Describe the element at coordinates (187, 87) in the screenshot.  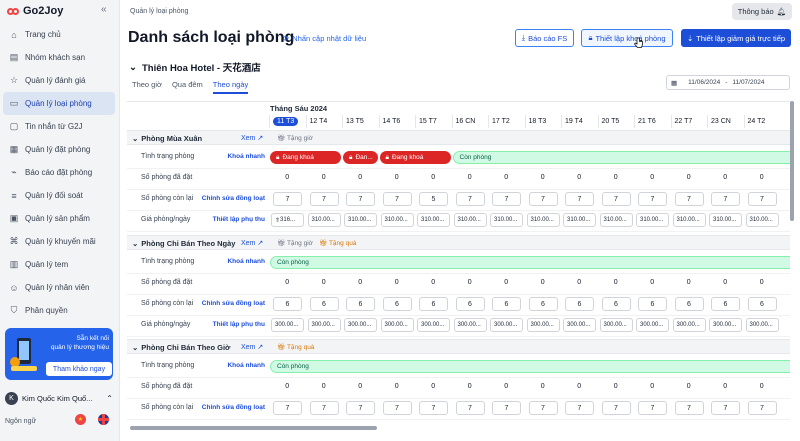
I see `tab-1: Qua đêm` at that location.